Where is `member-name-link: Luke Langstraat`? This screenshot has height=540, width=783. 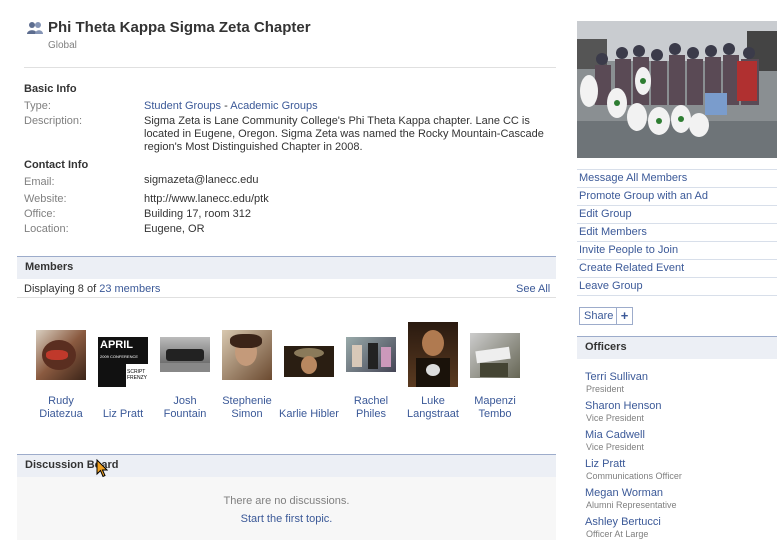 member-name-link: Luke Langstraat is located at coordinates (433, 408).